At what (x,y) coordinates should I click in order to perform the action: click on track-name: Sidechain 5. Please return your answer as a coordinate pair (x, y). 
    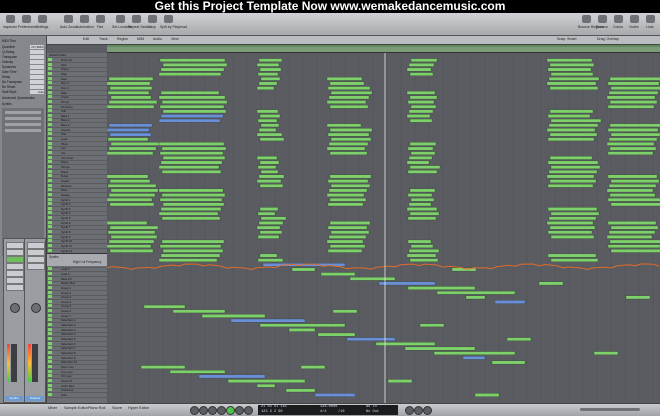
    Looking at the image, I should click on (68, 339).